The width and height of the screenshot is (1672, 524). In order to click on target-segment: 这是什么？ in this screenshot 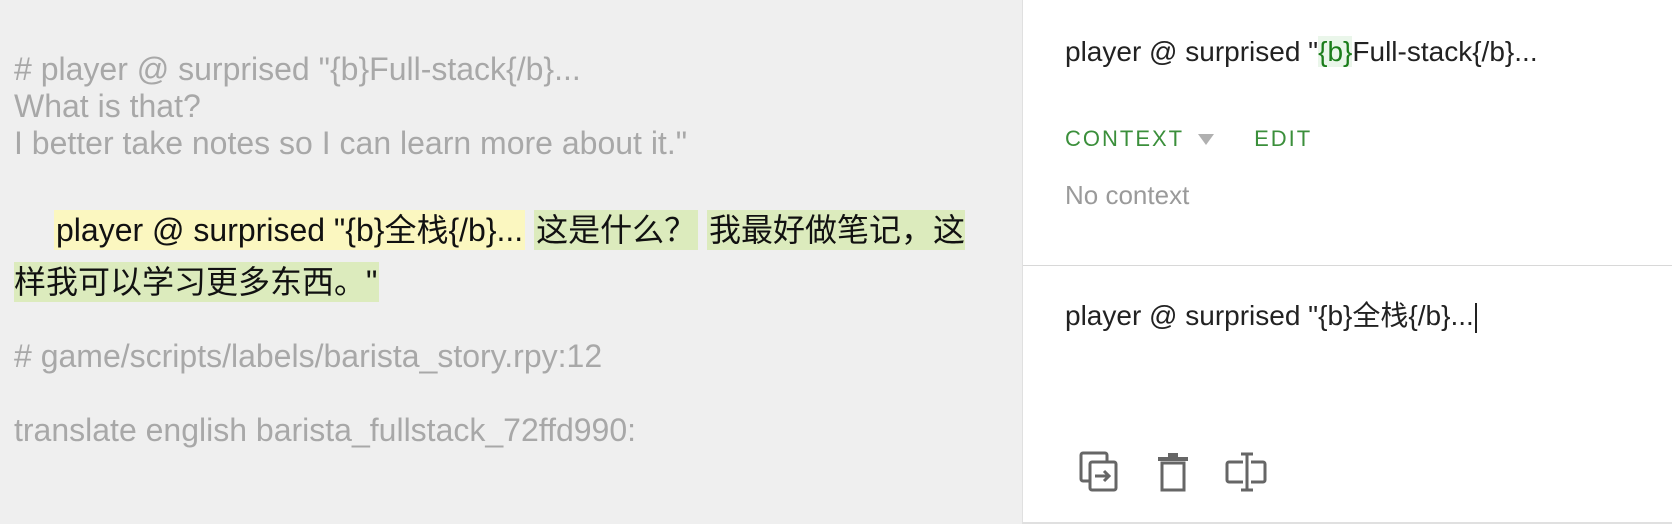, I will do `click(616, 230)`.